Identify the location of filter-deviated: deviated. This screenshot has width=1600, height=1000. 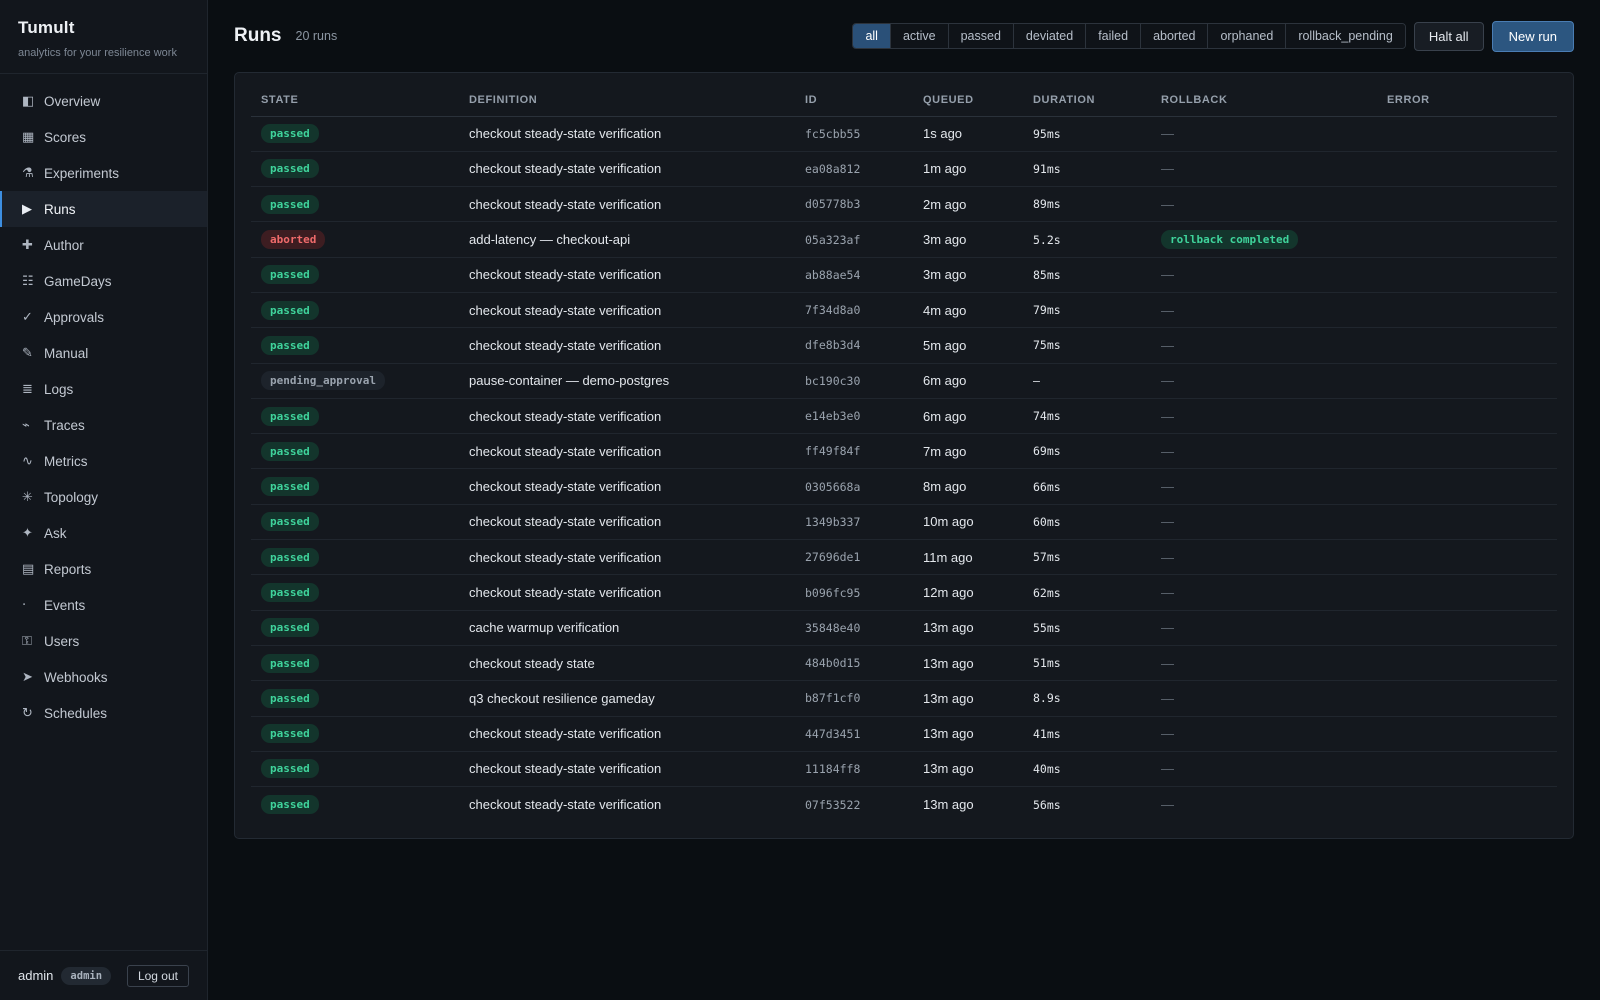
(1050, 36).